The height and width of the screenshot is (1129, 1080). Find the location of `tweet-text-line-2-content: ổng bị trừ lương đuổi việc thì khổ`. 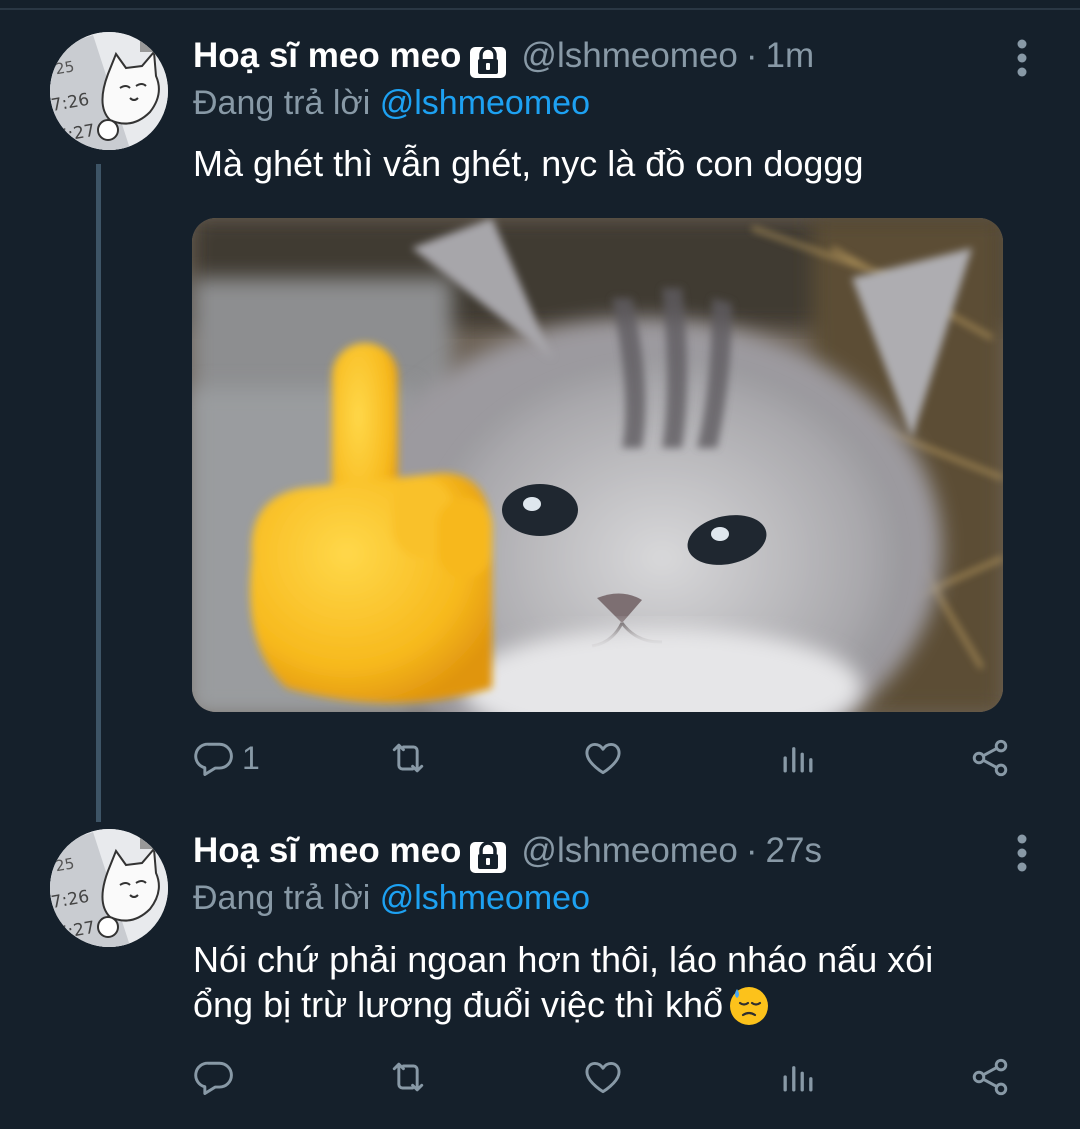

tweet-text-line-2-content: ổng bị trừ lương đuổi việc thì khổ is located at coordinates (458, 1004).